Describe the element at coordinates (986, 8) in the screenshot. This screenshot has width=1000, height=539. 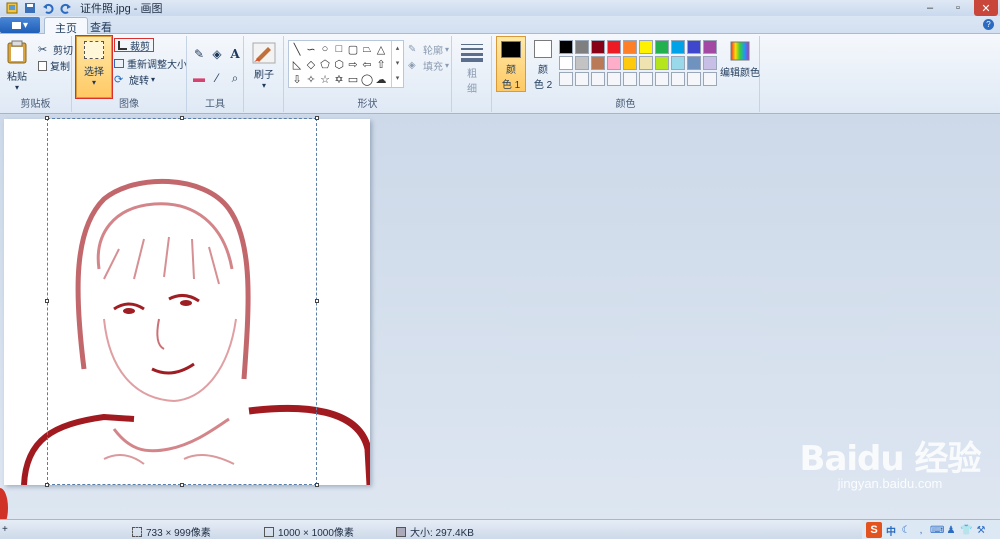
I see `close-button: ✕` at that location.